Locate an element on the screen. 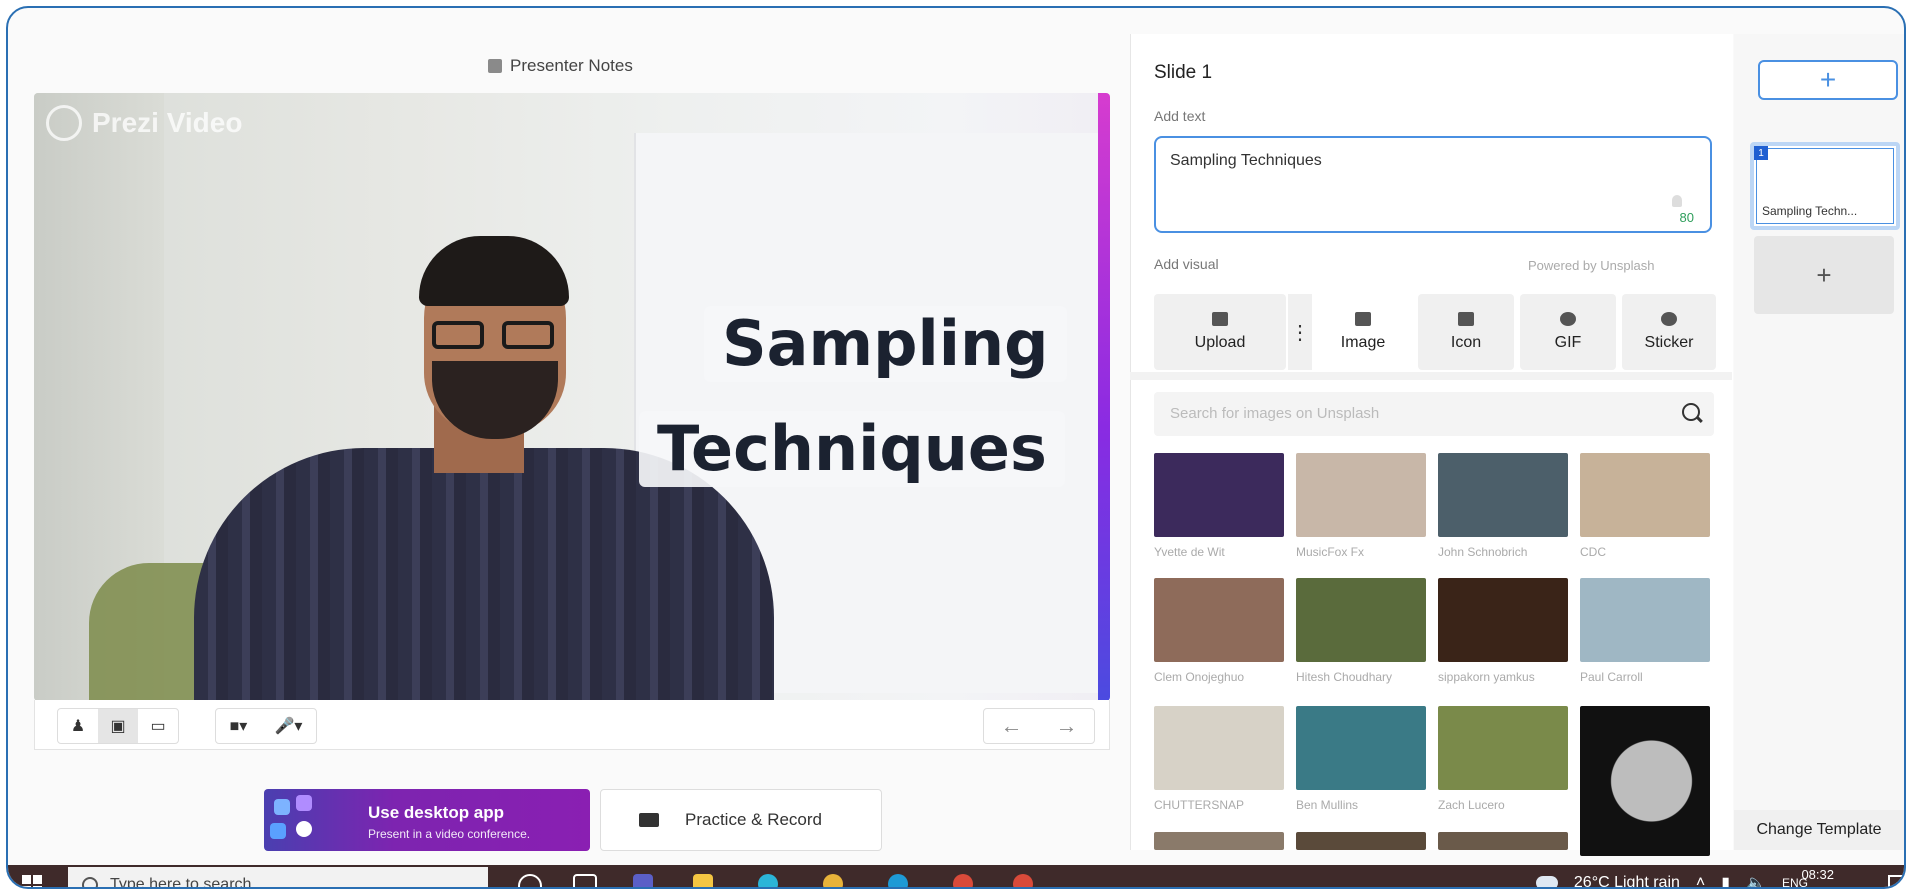 This screenshot has width=1916, height=895. unsplash-search-input: Search for images on Unsplash is located at coordinates (1434, 414).